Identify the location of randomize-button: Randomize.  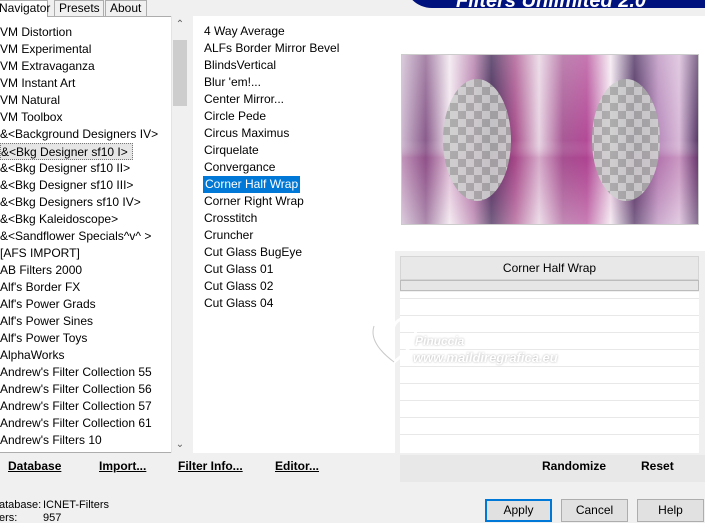
(574, 466).